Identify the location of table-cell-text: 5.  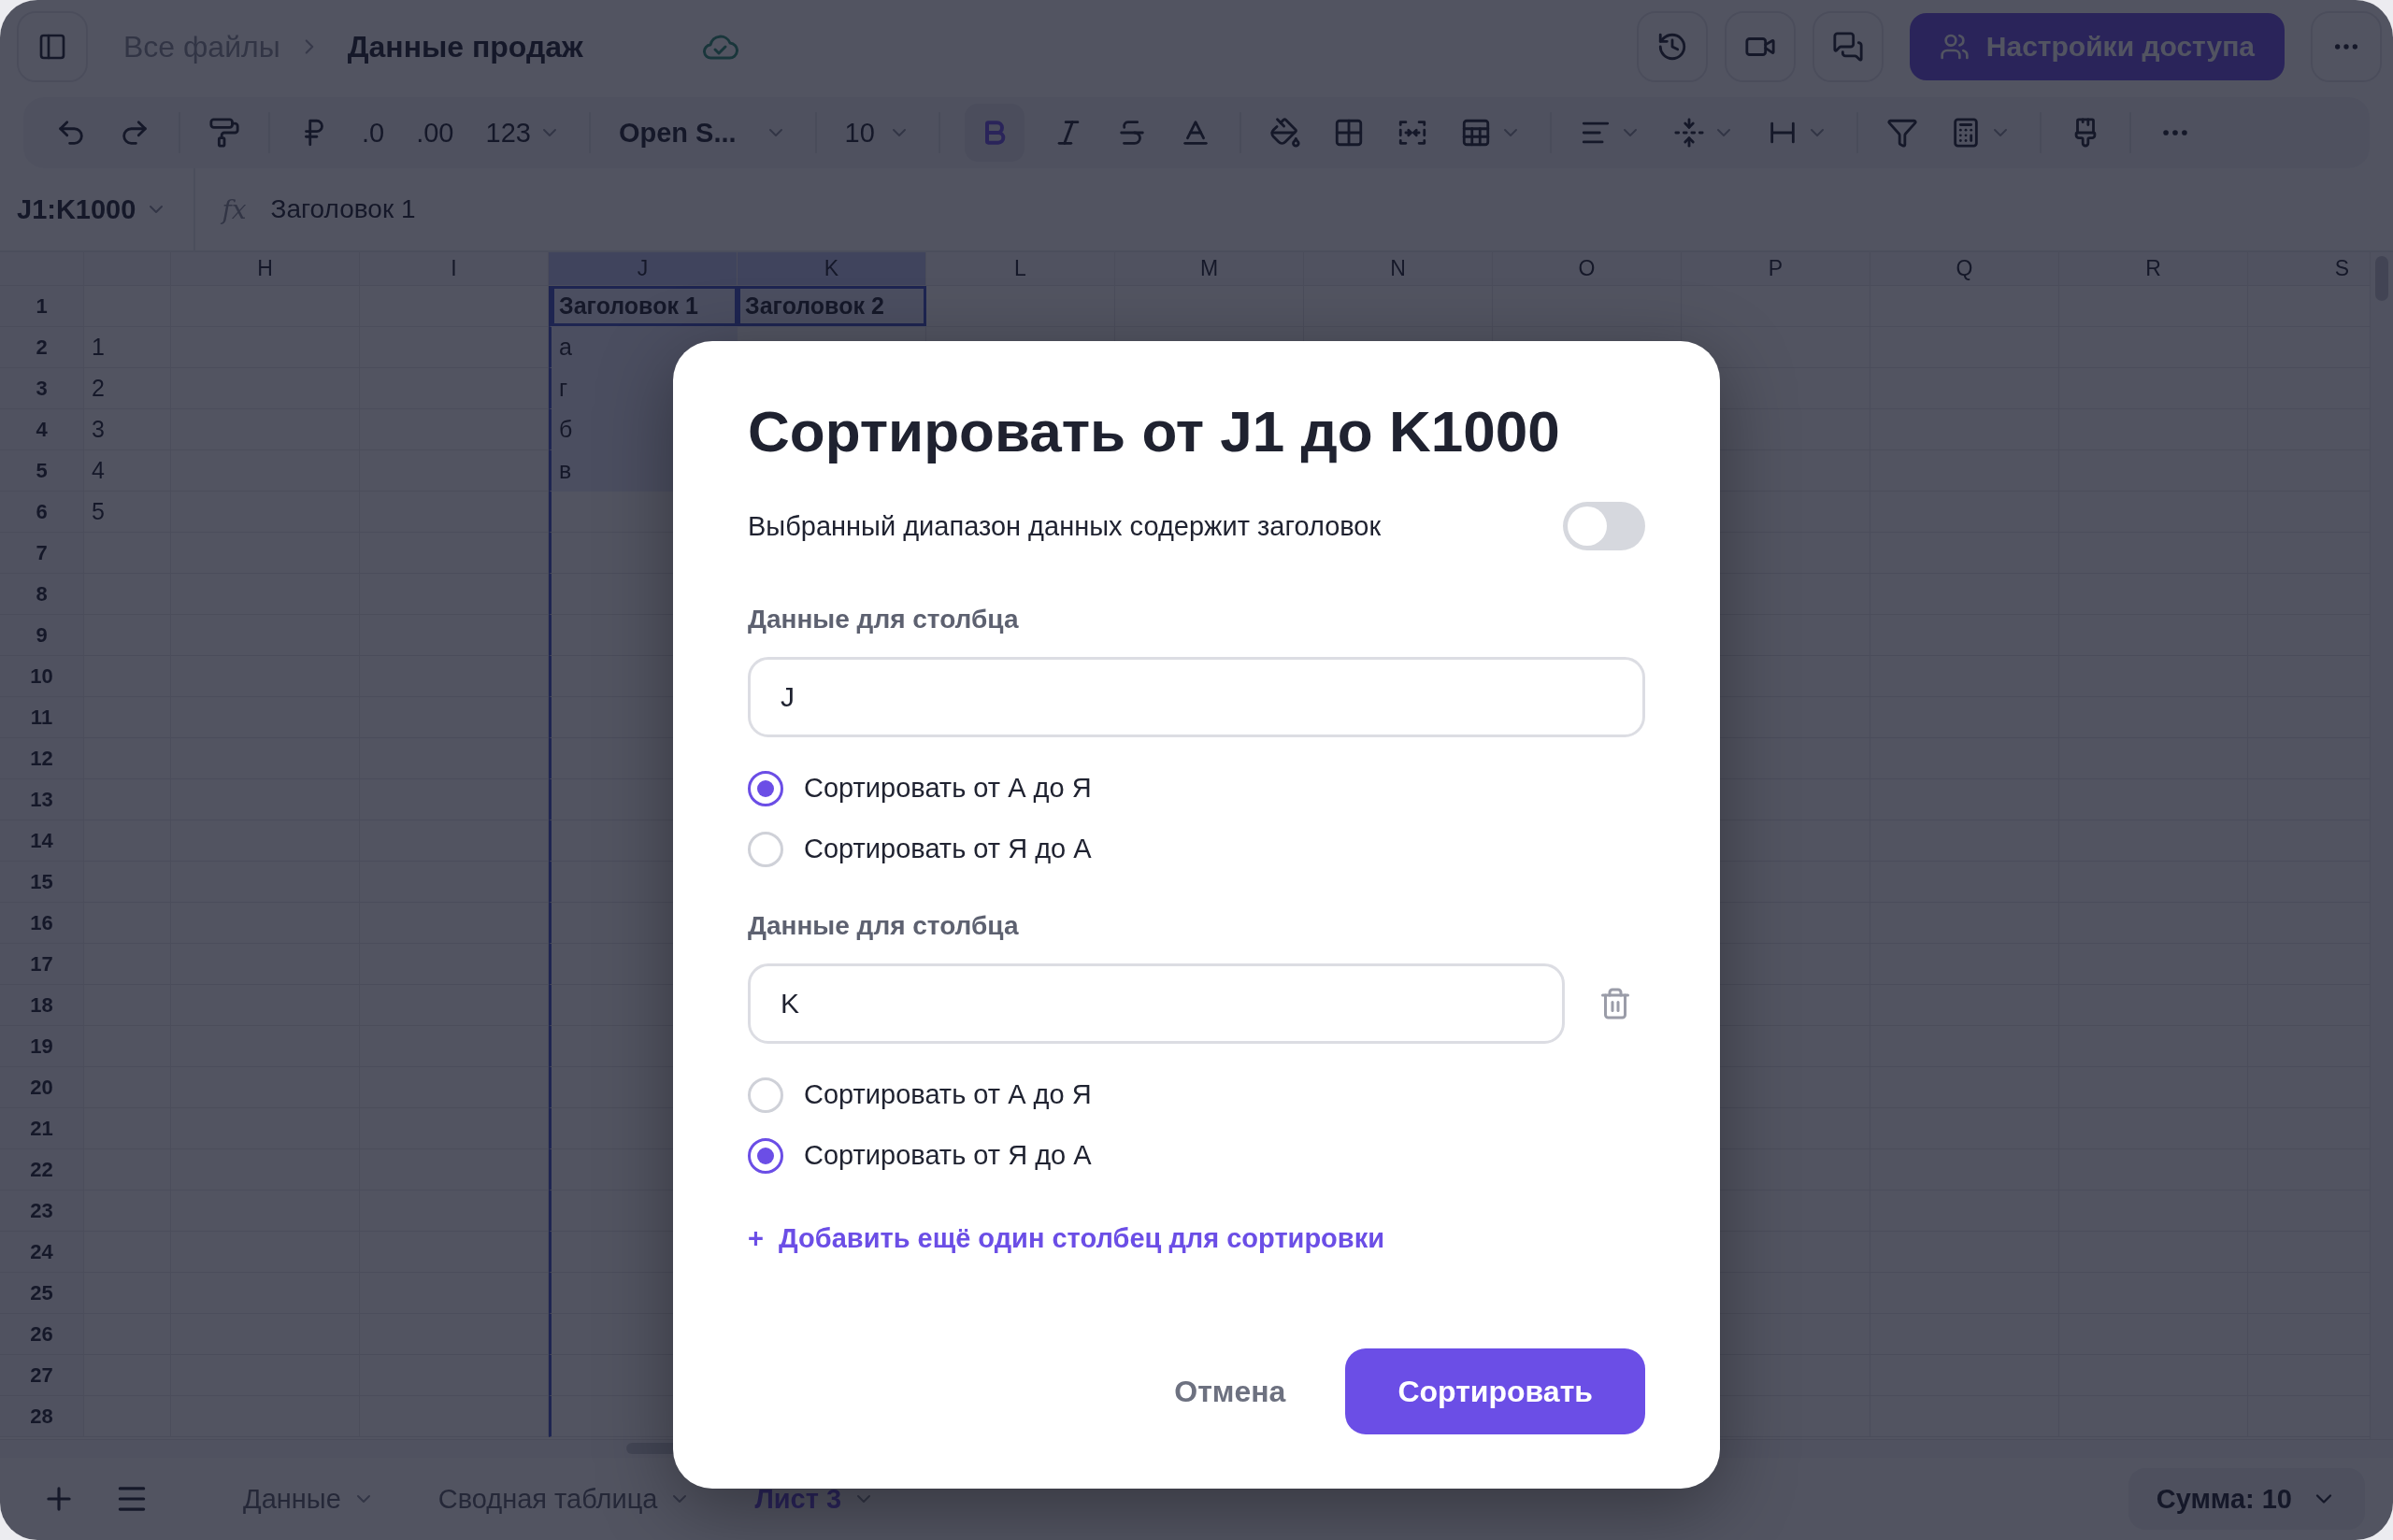
(99, 511).